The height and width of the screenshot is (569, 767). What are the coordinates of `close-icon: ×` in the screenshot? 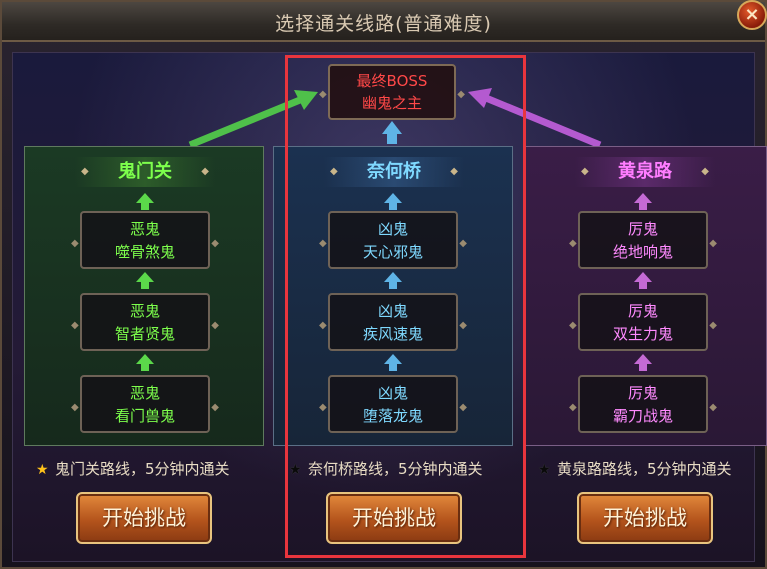 It's located at (752, 15).